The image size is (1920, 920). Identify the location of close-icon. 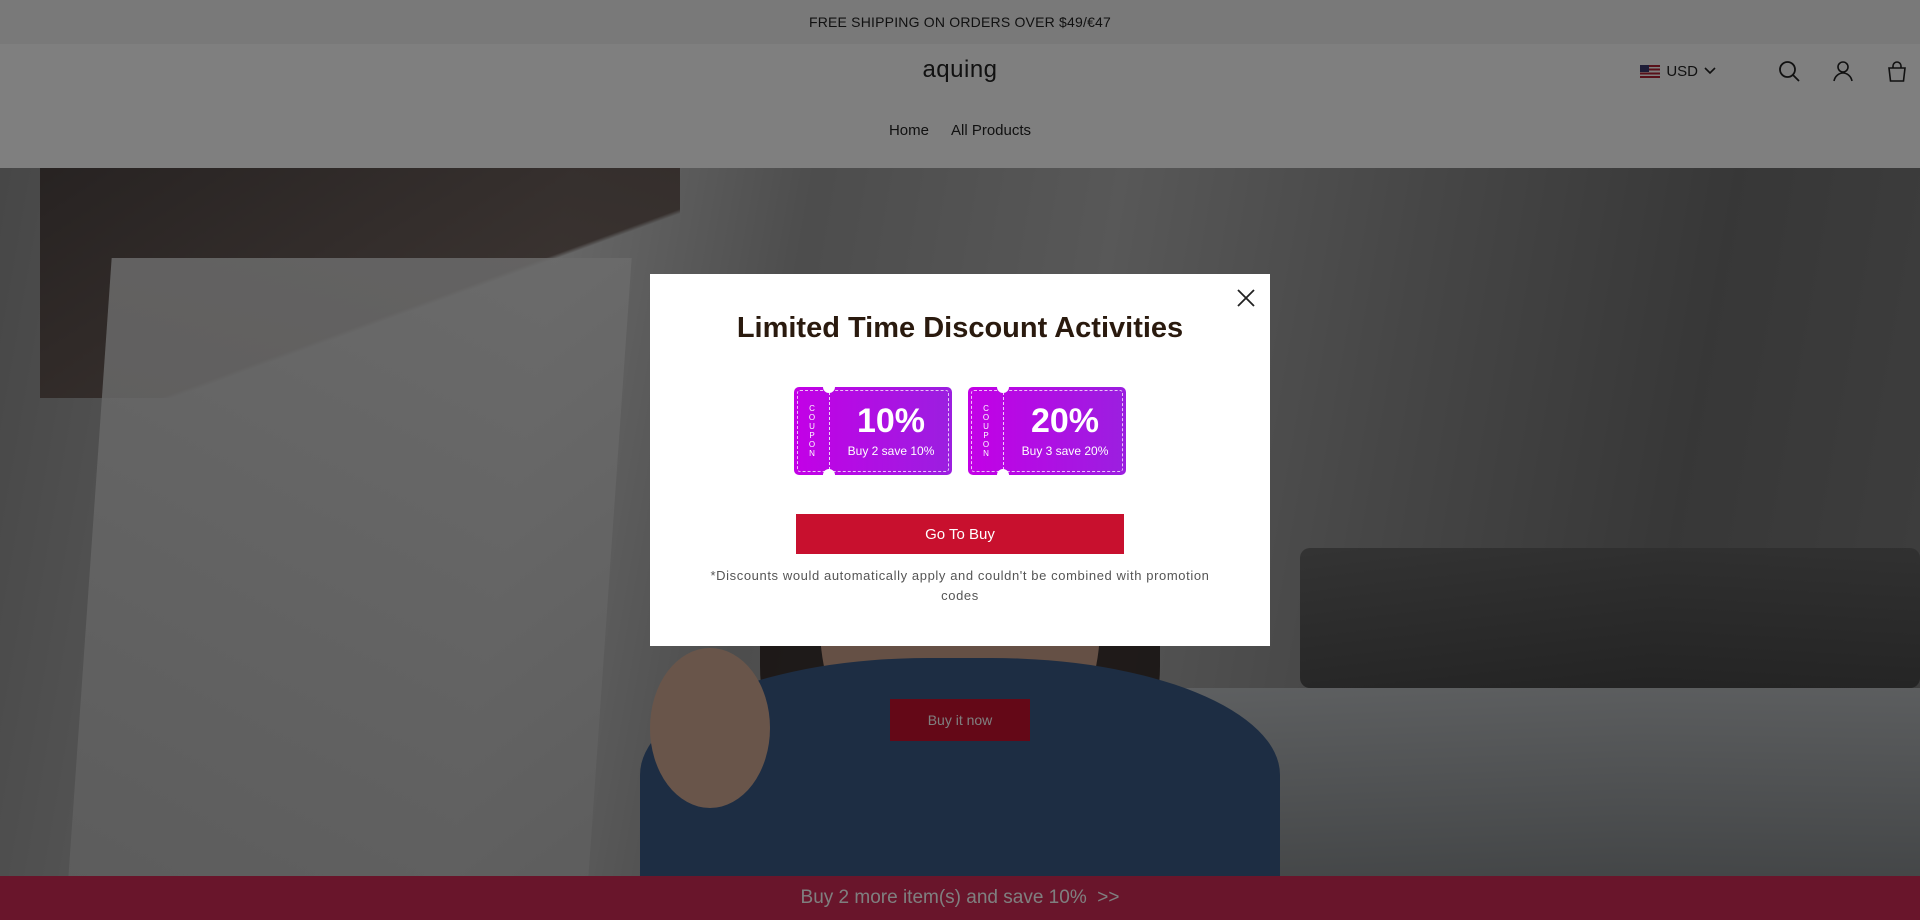
(1246, 298).